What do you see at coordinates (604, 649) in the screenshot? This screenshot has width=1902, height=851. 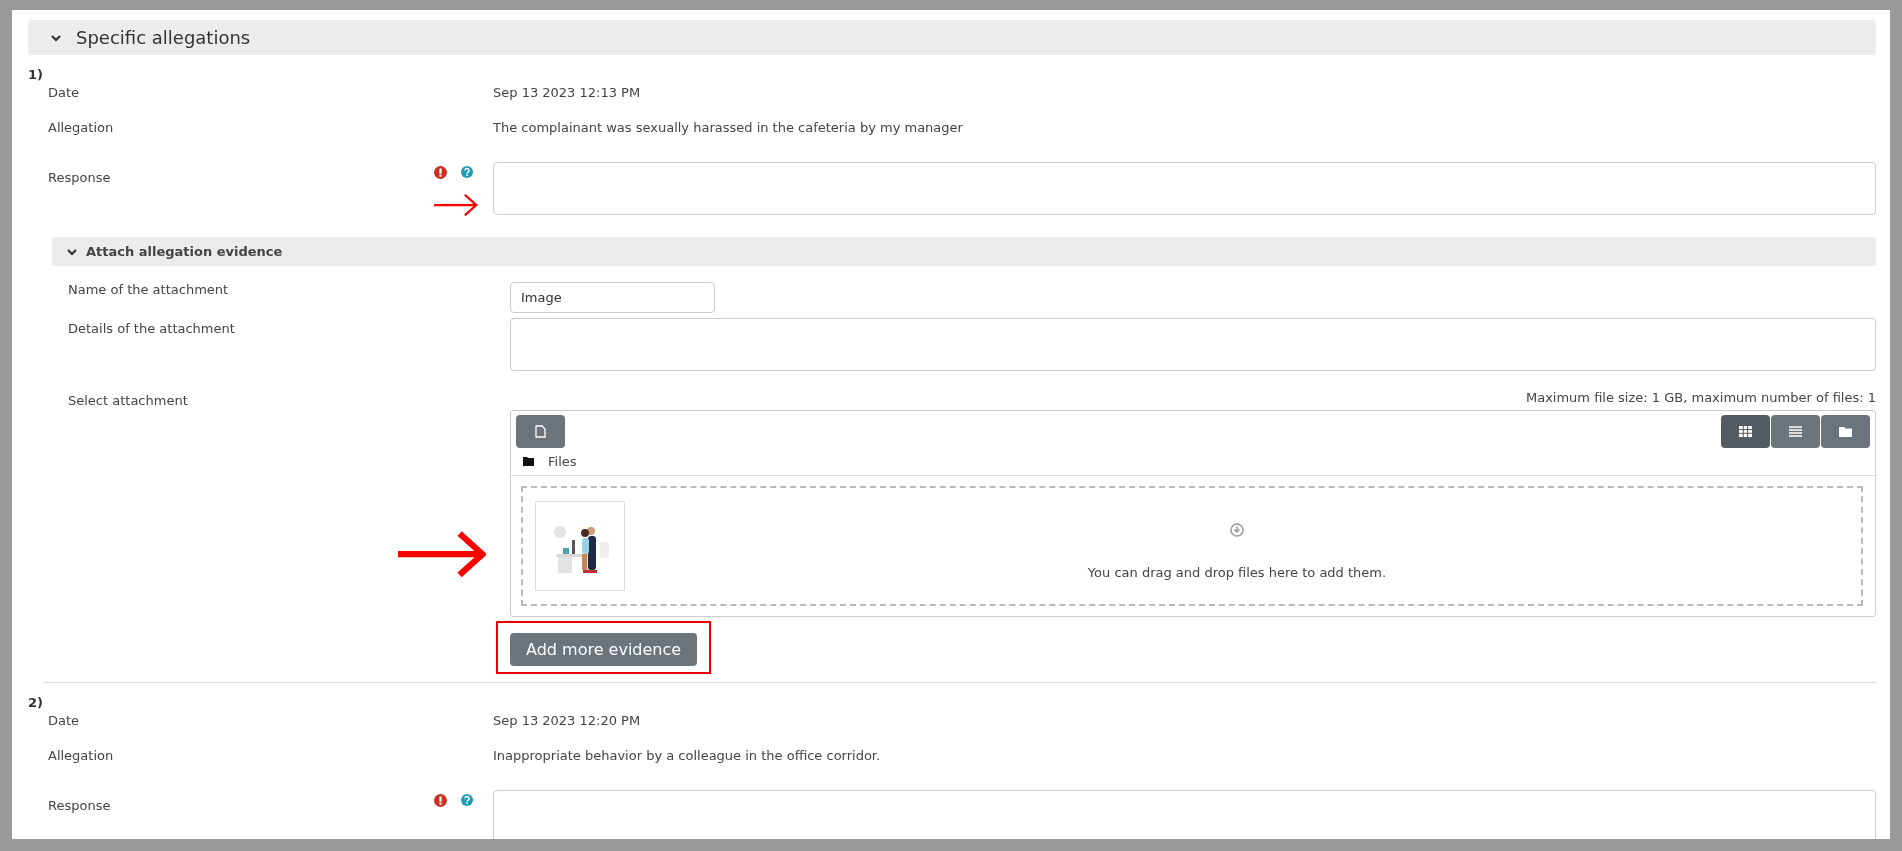 I see `add-evidence-button: Add more evidence` at bounding box center [604, 649].